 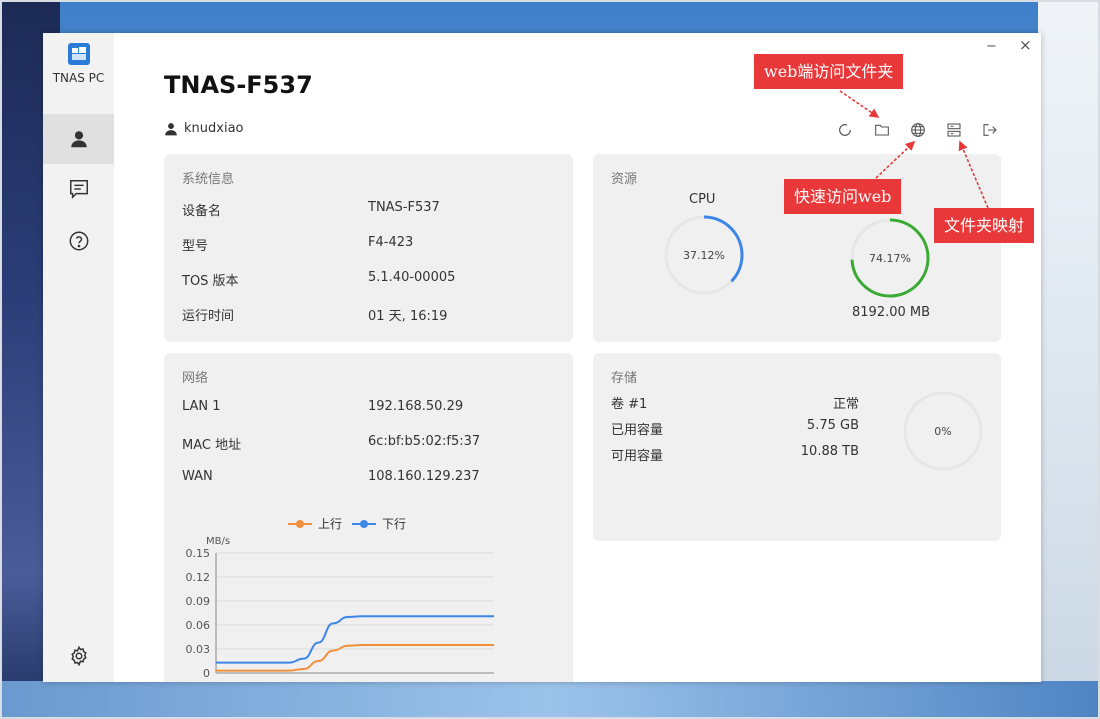 I want to click on annotation-arrows, so click(x=914, y=149).